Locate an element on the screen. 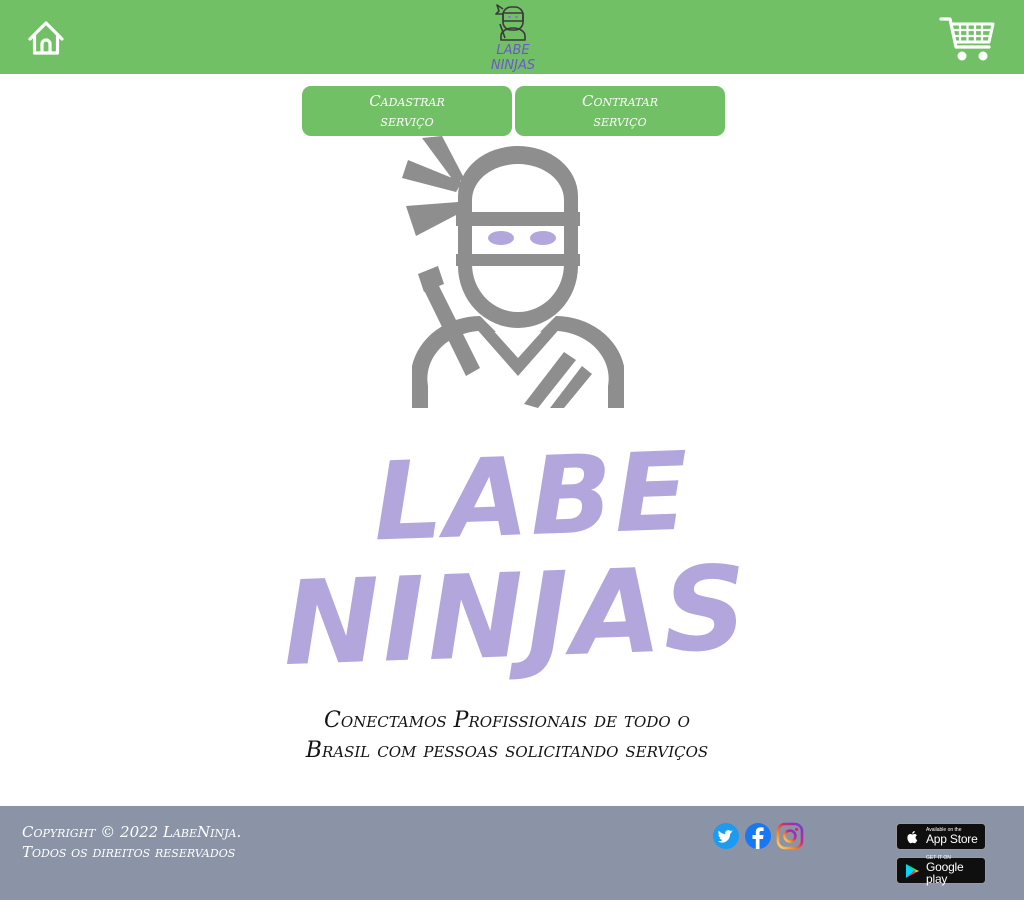 Image resolution: width=1024 pixels, height=900 pixels. hire-service-button: Contratar serviço is located at coordinates (620, 111).